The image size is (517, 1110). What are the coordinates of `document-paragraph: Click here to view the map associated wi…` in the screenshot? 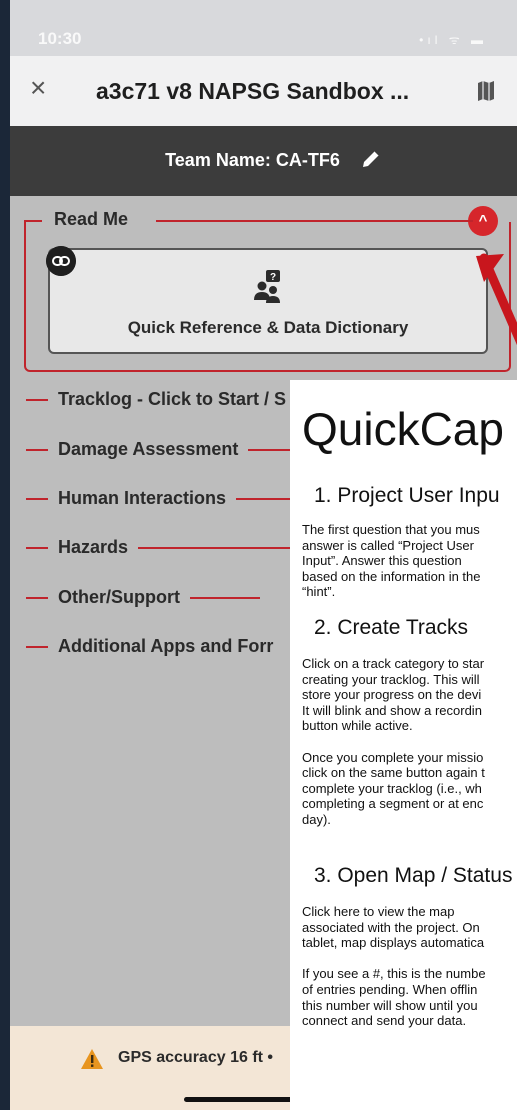 It's located at (394, 966).